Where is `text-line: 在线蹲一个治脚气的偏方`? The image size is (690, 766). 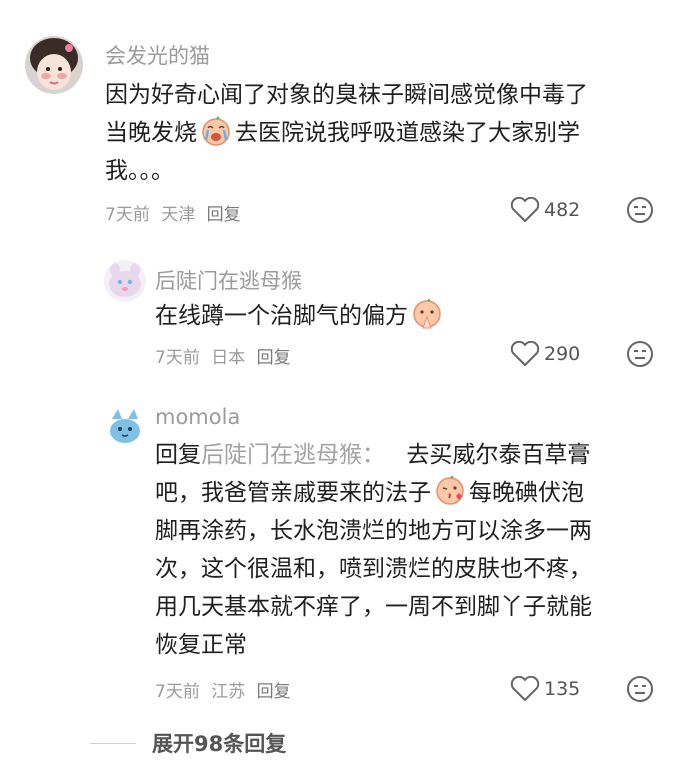
text-line: 在线蹲一个治脚气的偏方 is located at coordinates (405, 316).